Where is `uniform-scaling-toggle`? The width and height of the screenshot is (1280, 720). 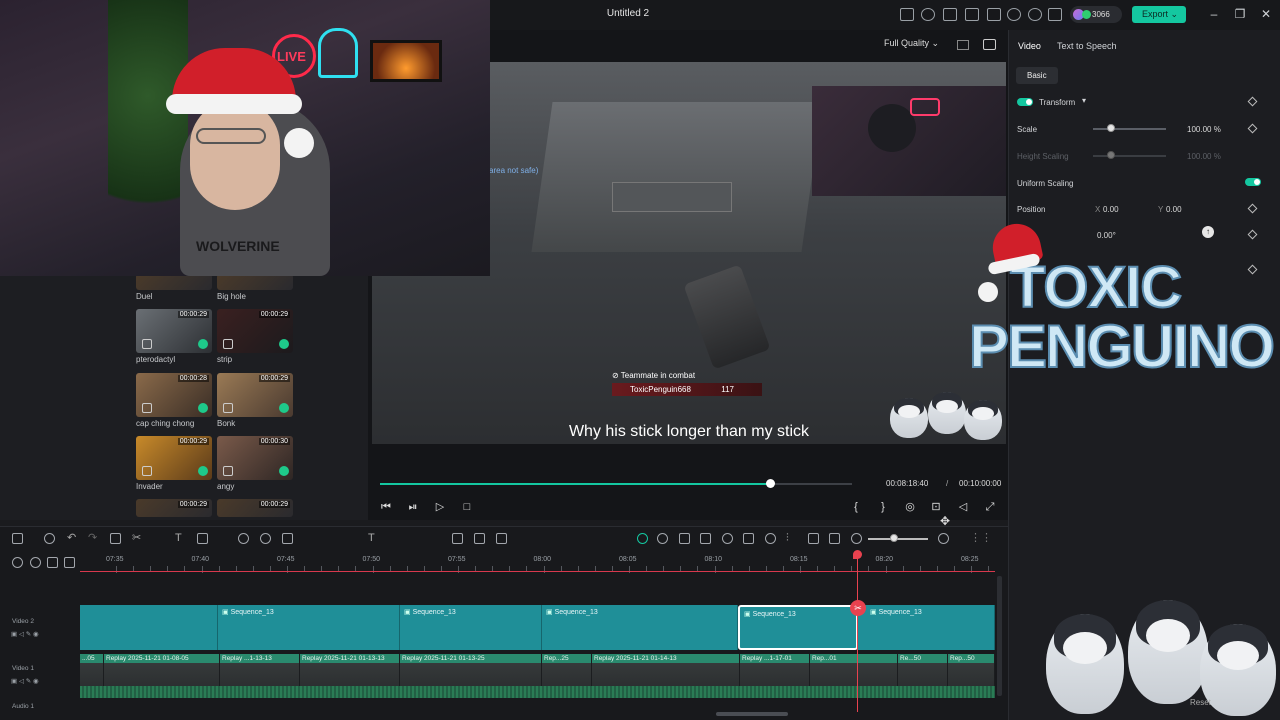
uniform-scaling-toggle is located at coordinates (1253, 182).